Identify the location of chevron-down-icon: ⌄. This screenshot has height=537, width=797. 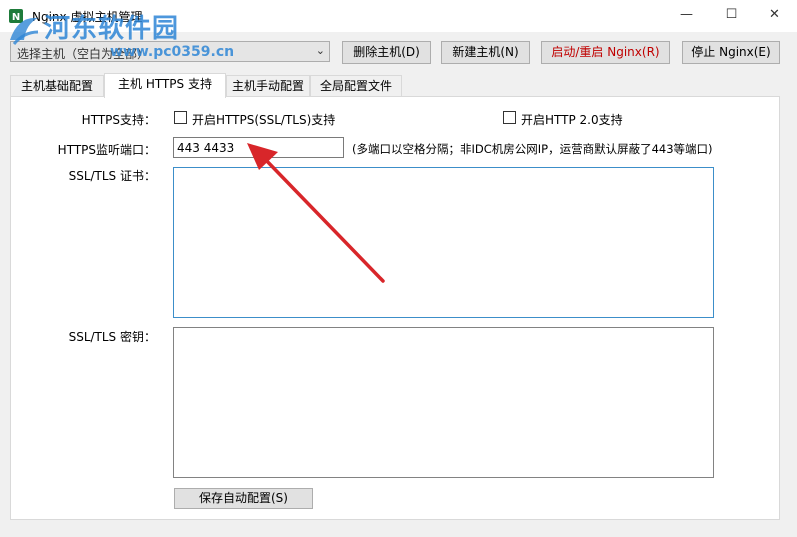
(320, 50).